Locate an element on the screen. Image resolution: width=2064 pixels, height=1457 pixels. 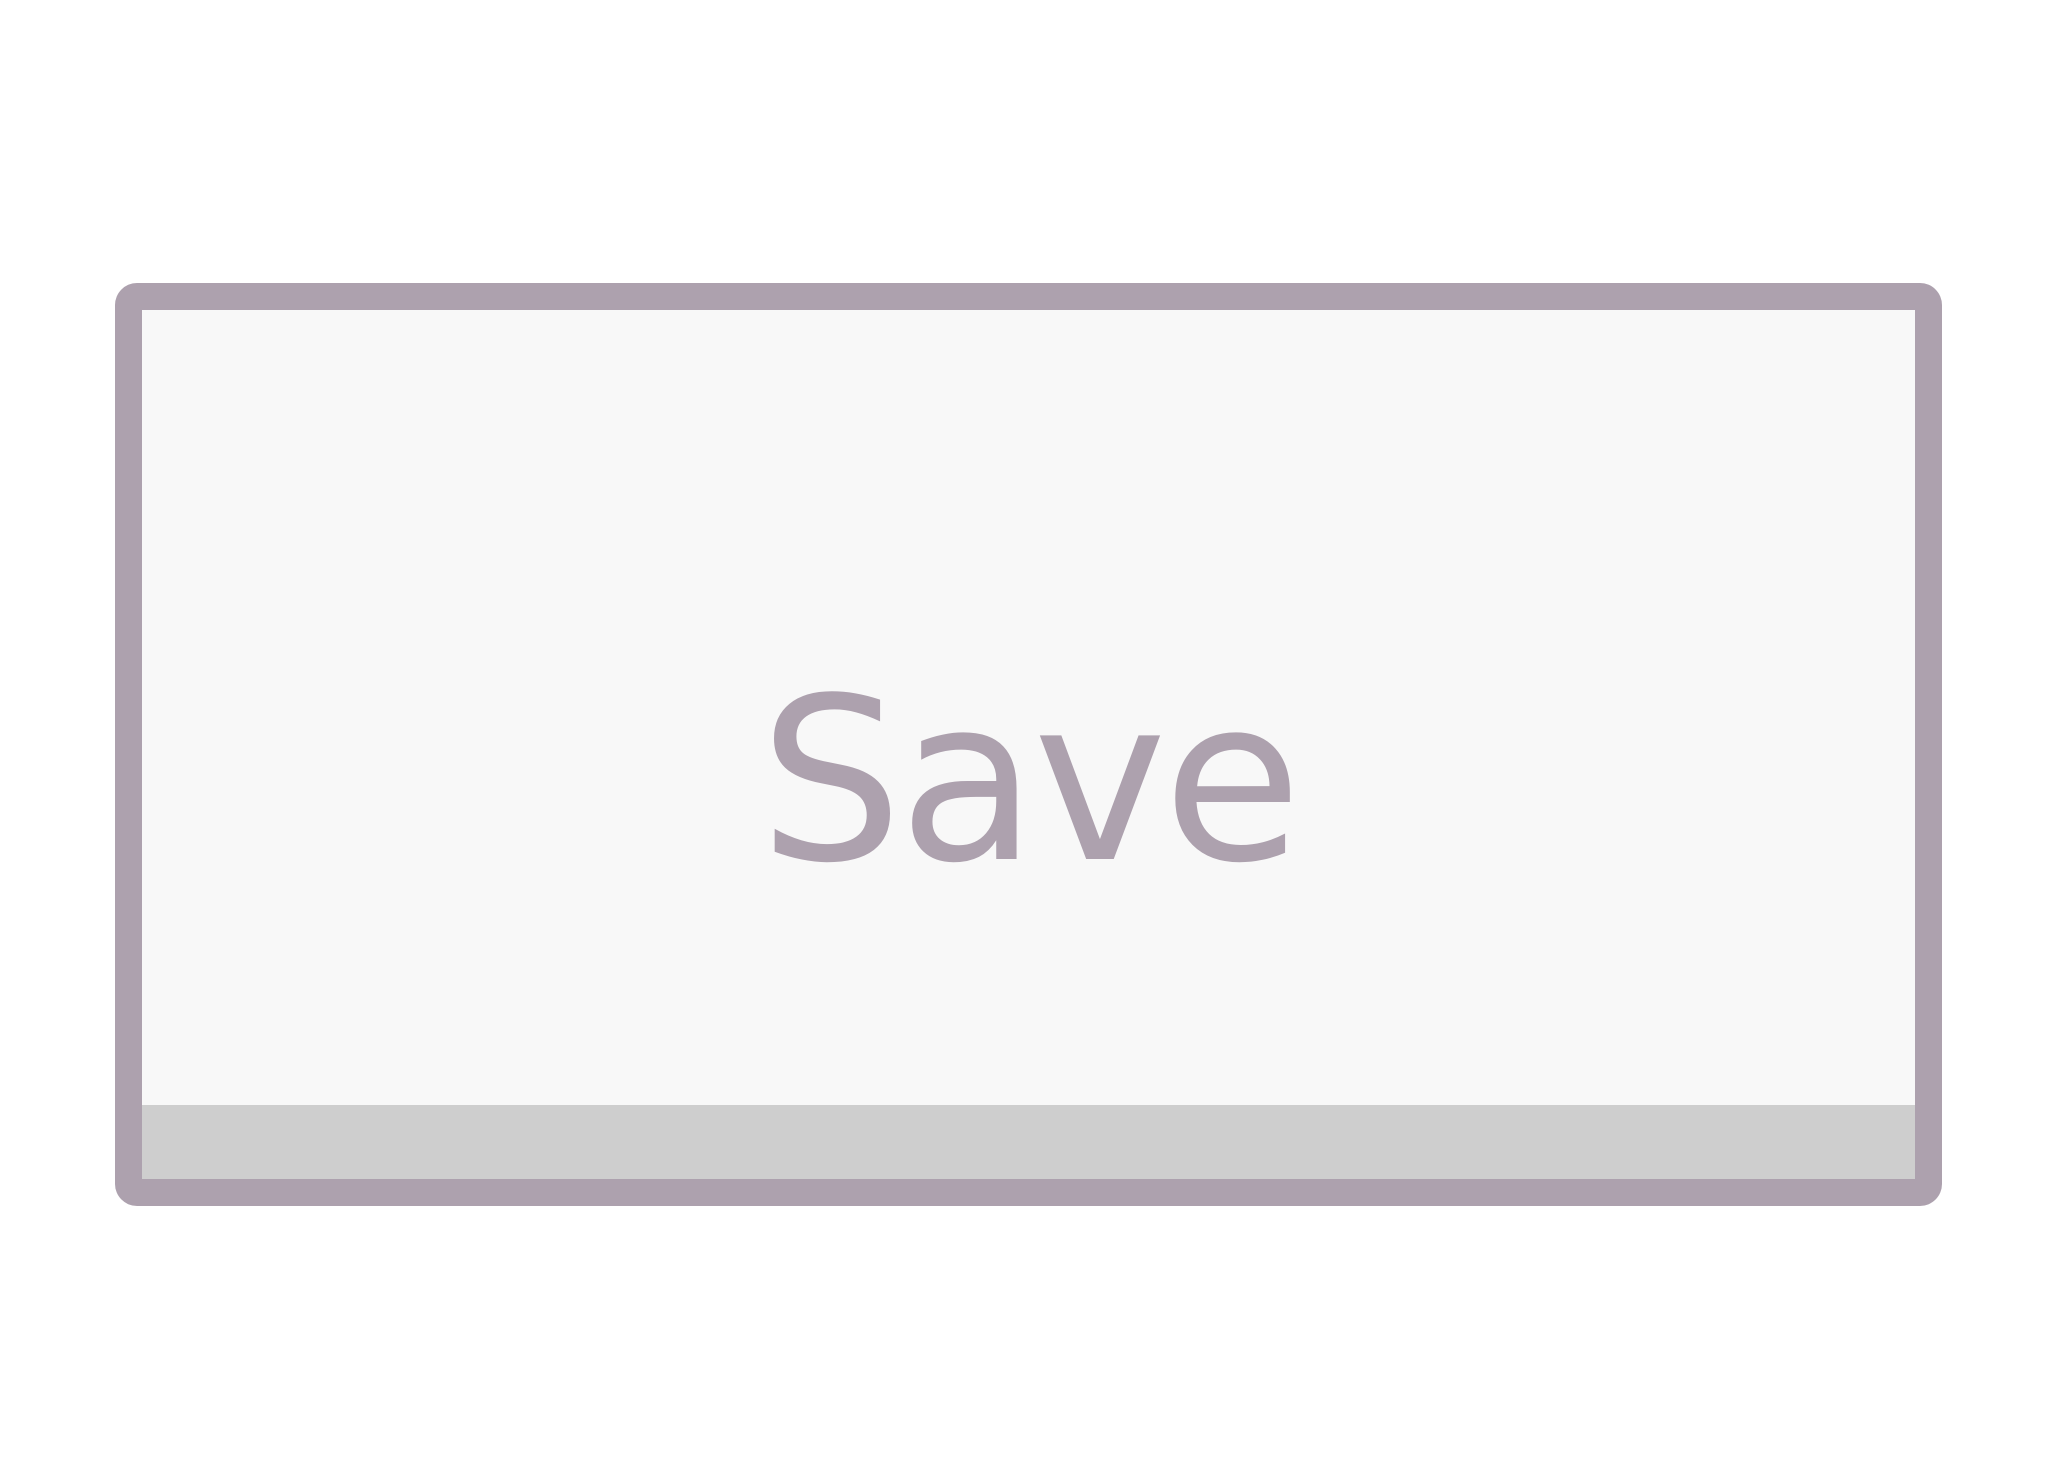
save-button-label: Save is located at coordinates (1030, 781).